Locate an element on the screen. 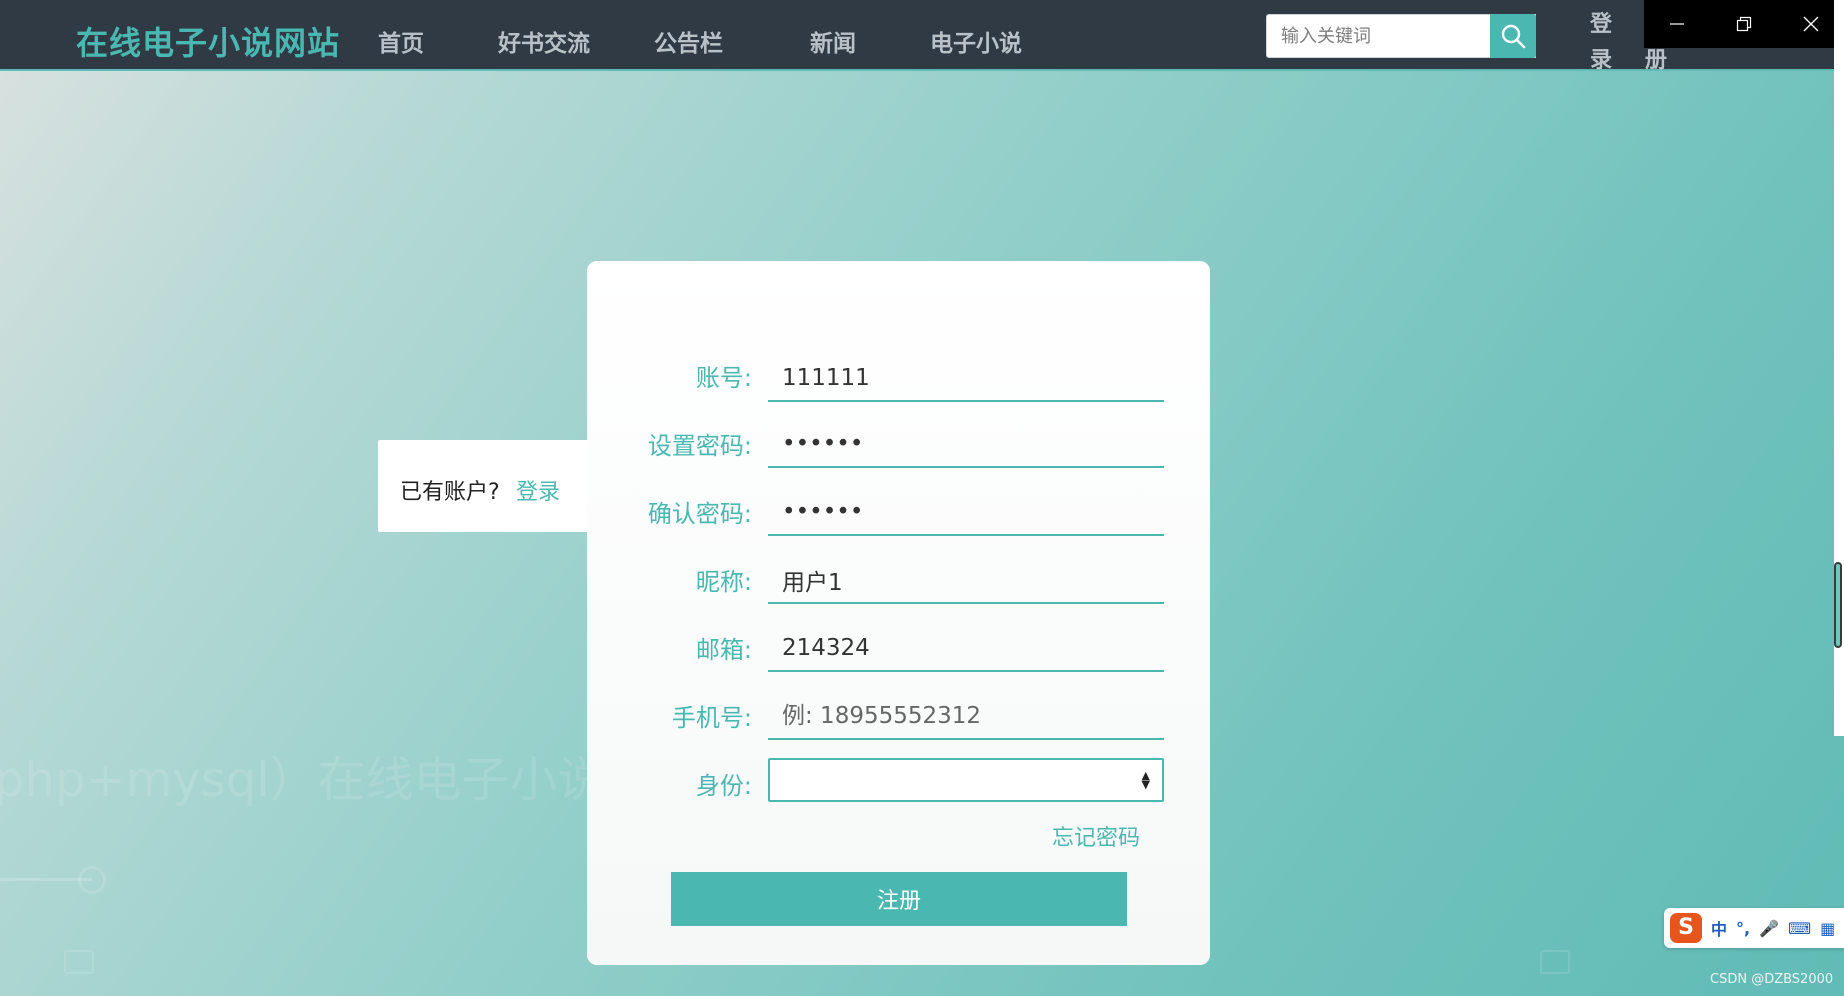 This screenshot has height=996, width=1844. site-logo-title: 在线电子小说网站 is located at coordinates (208, 41).